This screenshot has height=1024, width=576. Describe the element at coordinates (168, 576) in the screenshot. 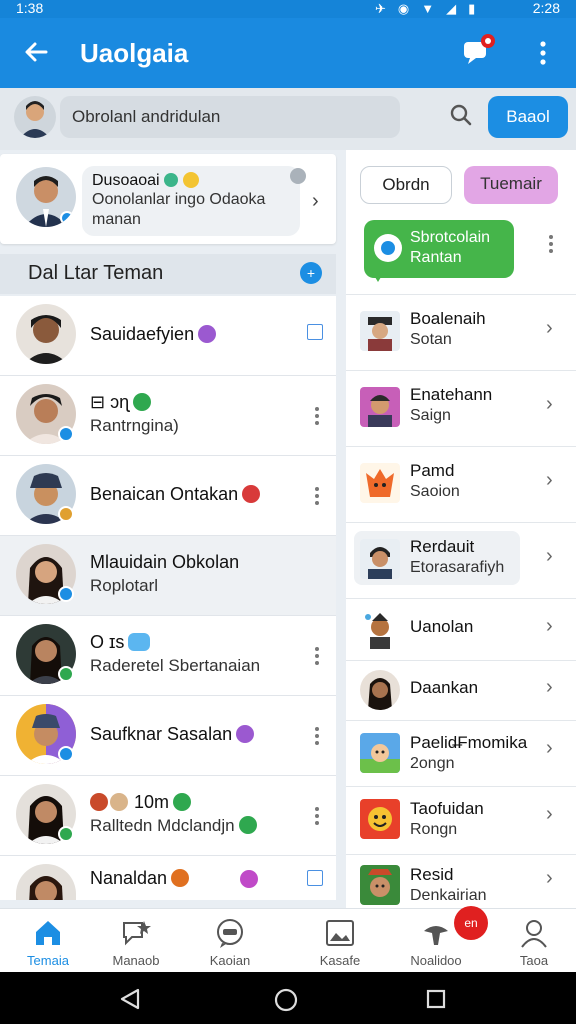

I see `friend-row: Mlauidain Obkolan Roplotarl` at that location.